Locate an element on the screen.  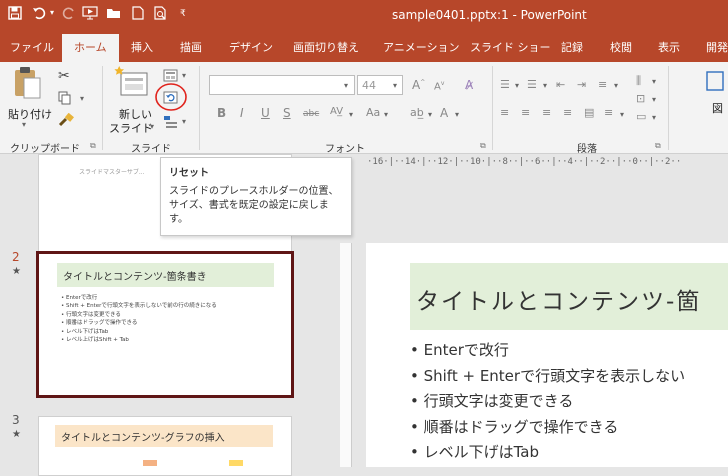
print-preview-icon is located at coordinates (161, 15).